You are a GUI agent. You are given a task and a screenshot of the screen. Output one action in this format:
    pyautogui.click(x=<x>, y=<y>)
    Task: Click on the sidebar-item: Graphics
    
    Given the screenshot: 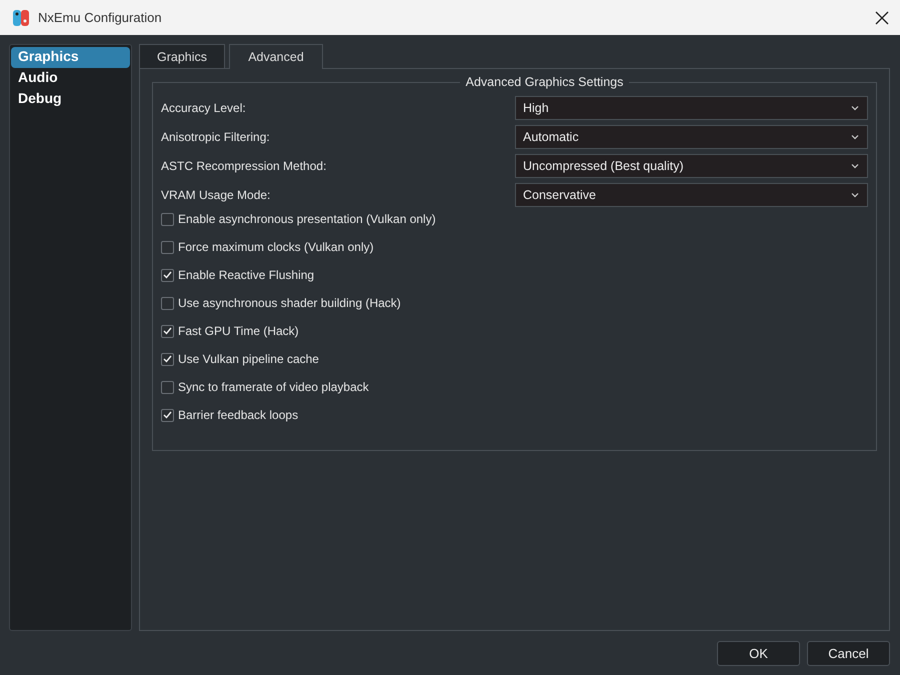 What is the action you would take?
    pyautogui.click(x=70, y=57)
    